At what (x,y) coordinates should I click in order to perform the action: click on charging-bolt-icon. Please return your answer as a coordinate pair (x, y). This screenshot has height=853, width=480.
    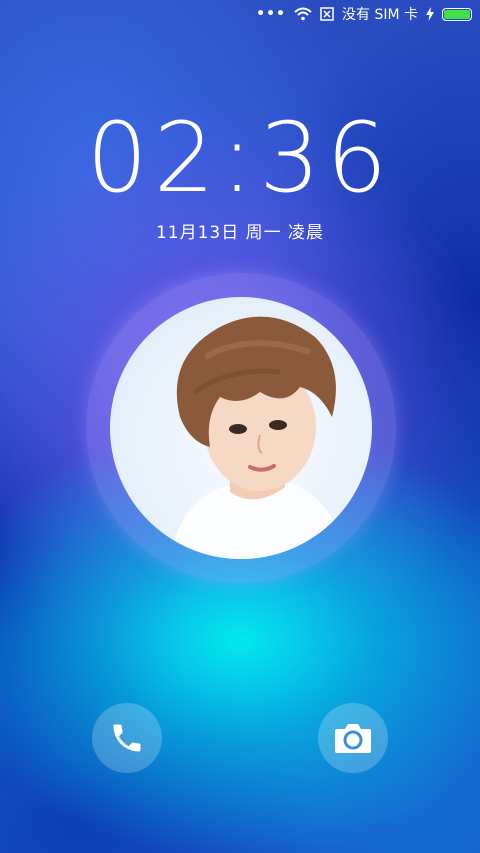
    Looking at the image, I should click on (430, 14).